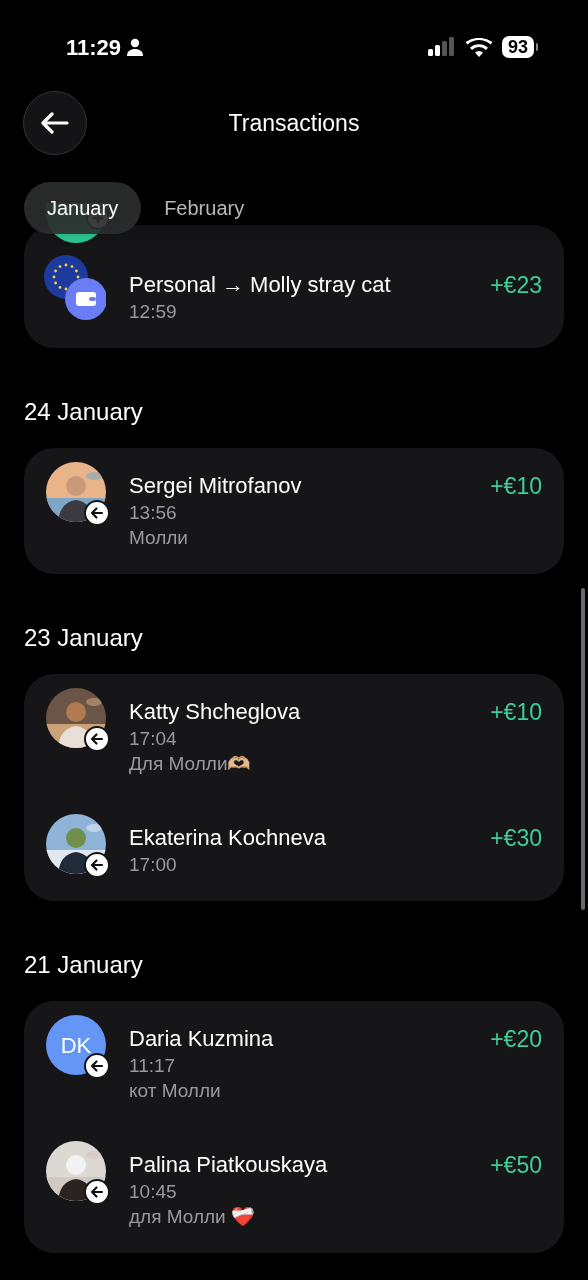  What do you see at coordinates (84, 412) in the screenshot?
I see `date-heading: 24 January` at bounding box center [84, 412].